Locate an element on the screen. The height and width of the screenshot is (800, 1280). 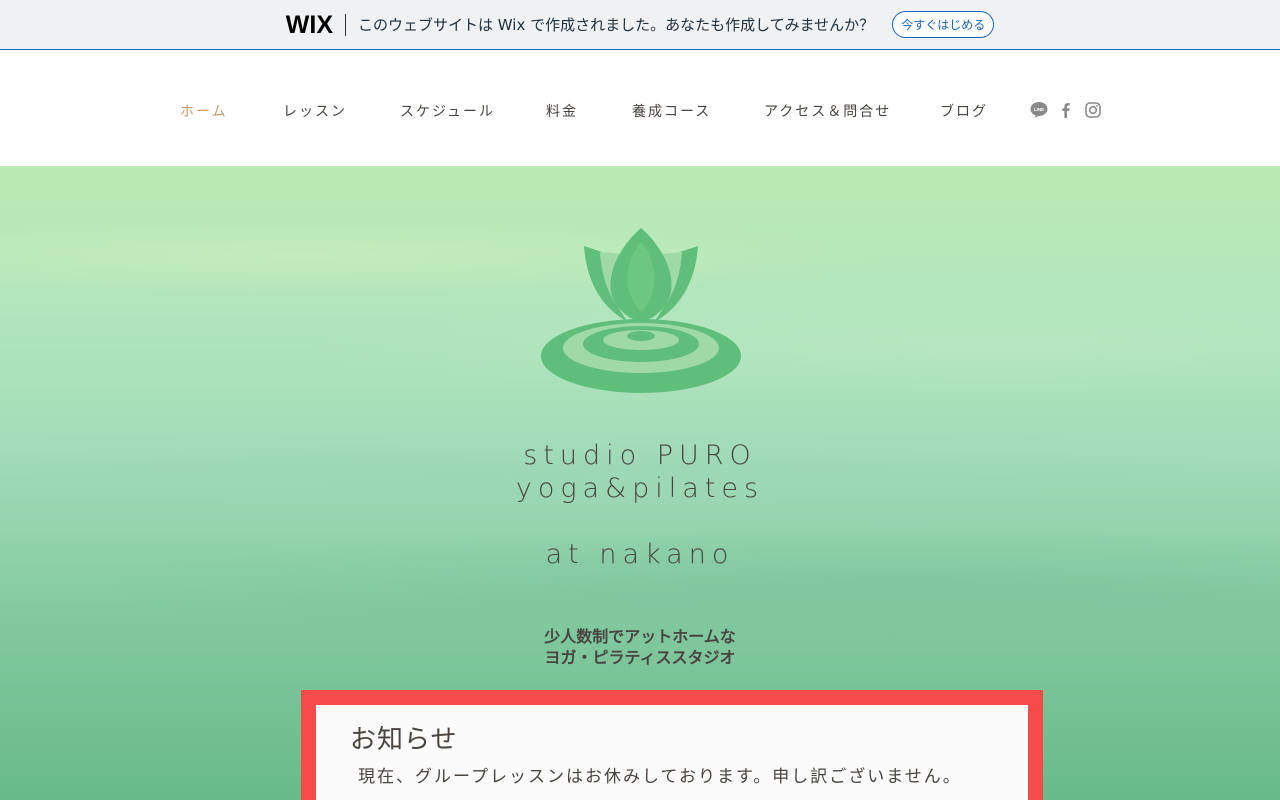
notice-box: お知らせ 現在、グループレッスンはお休みしております。申し訳ございません。 is located at coordinates (672, 745).